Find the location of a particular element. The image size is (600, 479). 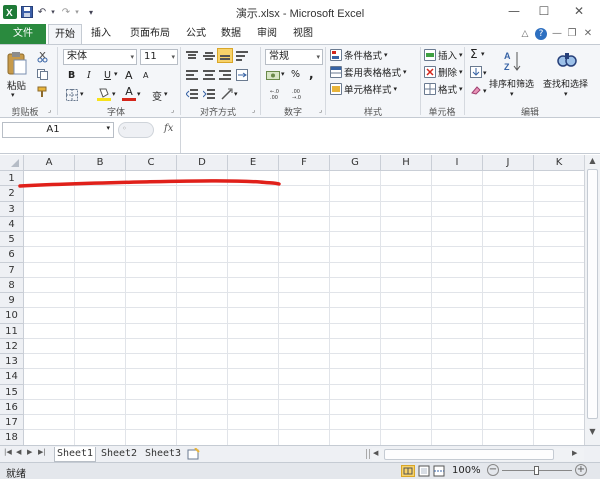

row-header-10: 10 is located at coordinates (12, 316).